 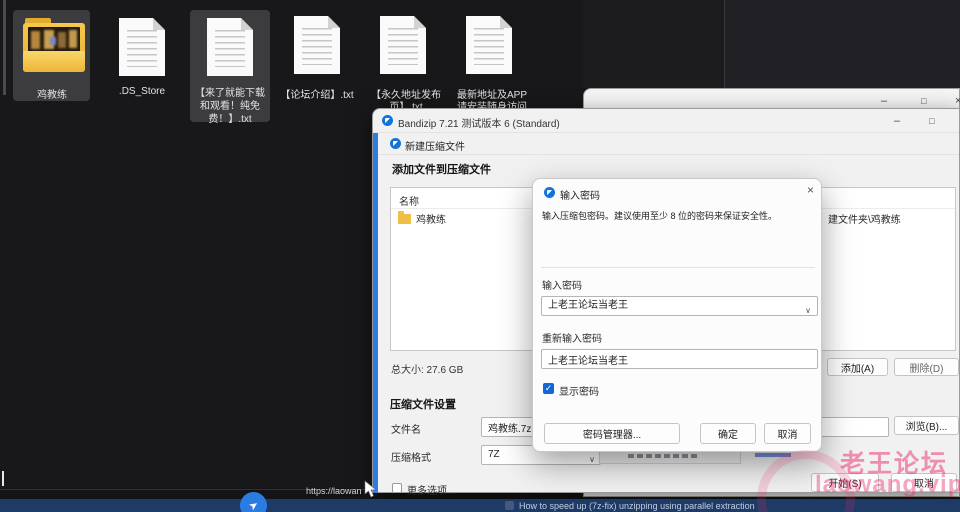 What do you see at coordinates (411, 458) in the screenshot?
I see `format-label: 压缩格式` at bounding box center [411, 458].